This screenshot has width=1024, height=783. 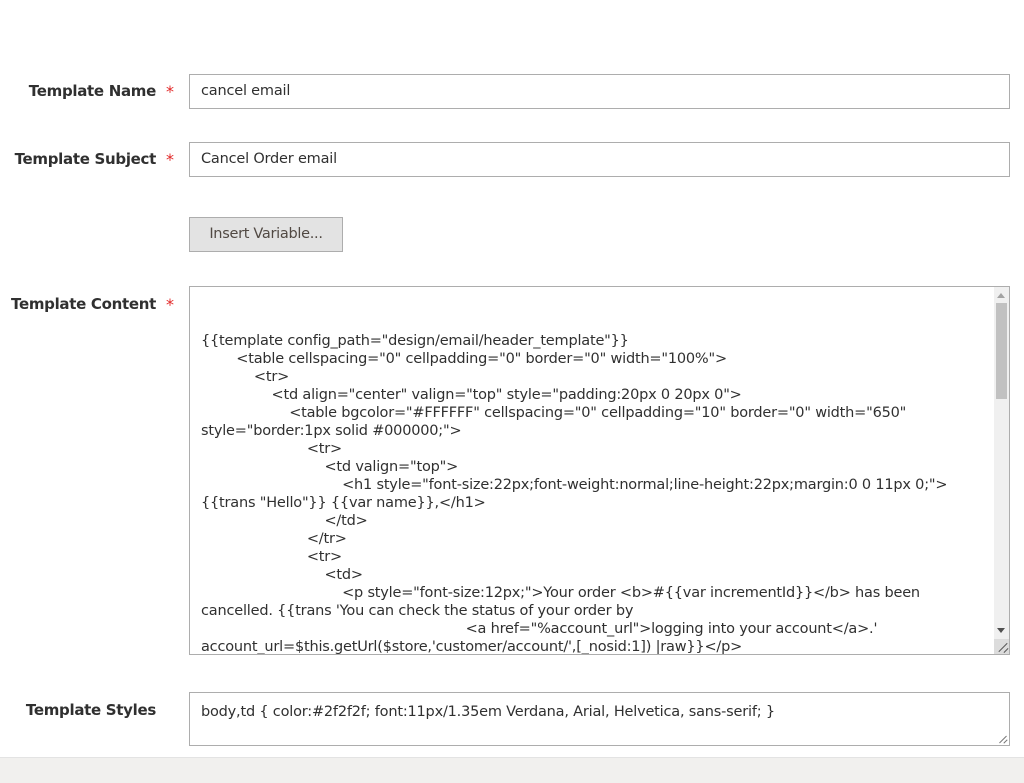 I want to click on template-subject-label: Template Subject, so click(x=85, y=159).